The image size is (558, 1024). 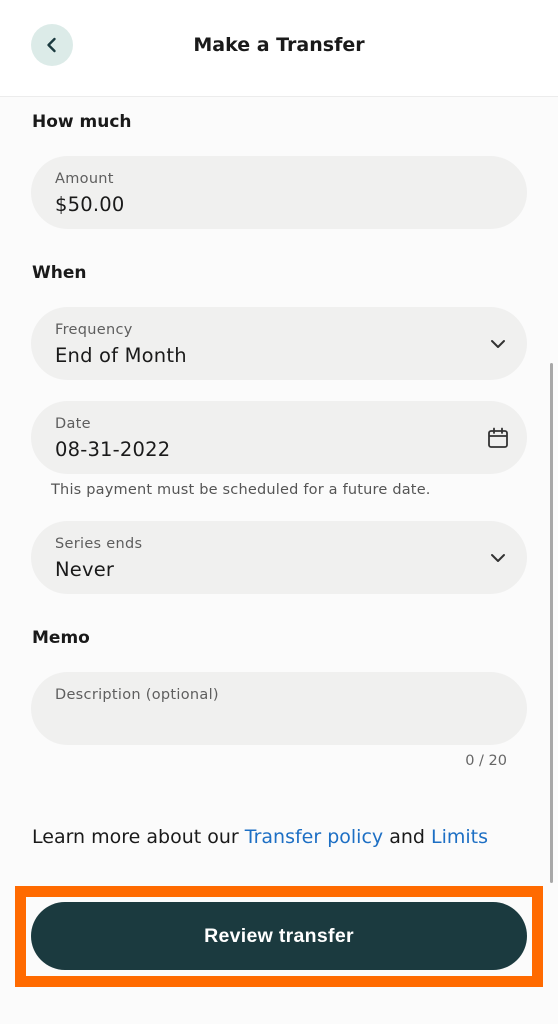 I want to click on transfer-policy-link: Transfer policy, so click(x=314, y=837).